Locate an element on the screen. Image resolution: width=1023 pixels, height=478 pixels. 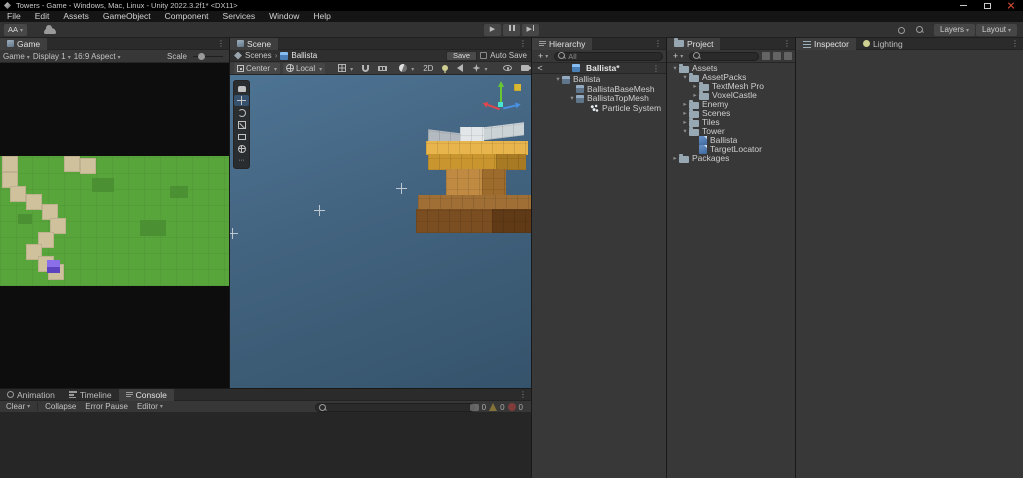
add-gameobject-button is located at coordinates (543, 56).